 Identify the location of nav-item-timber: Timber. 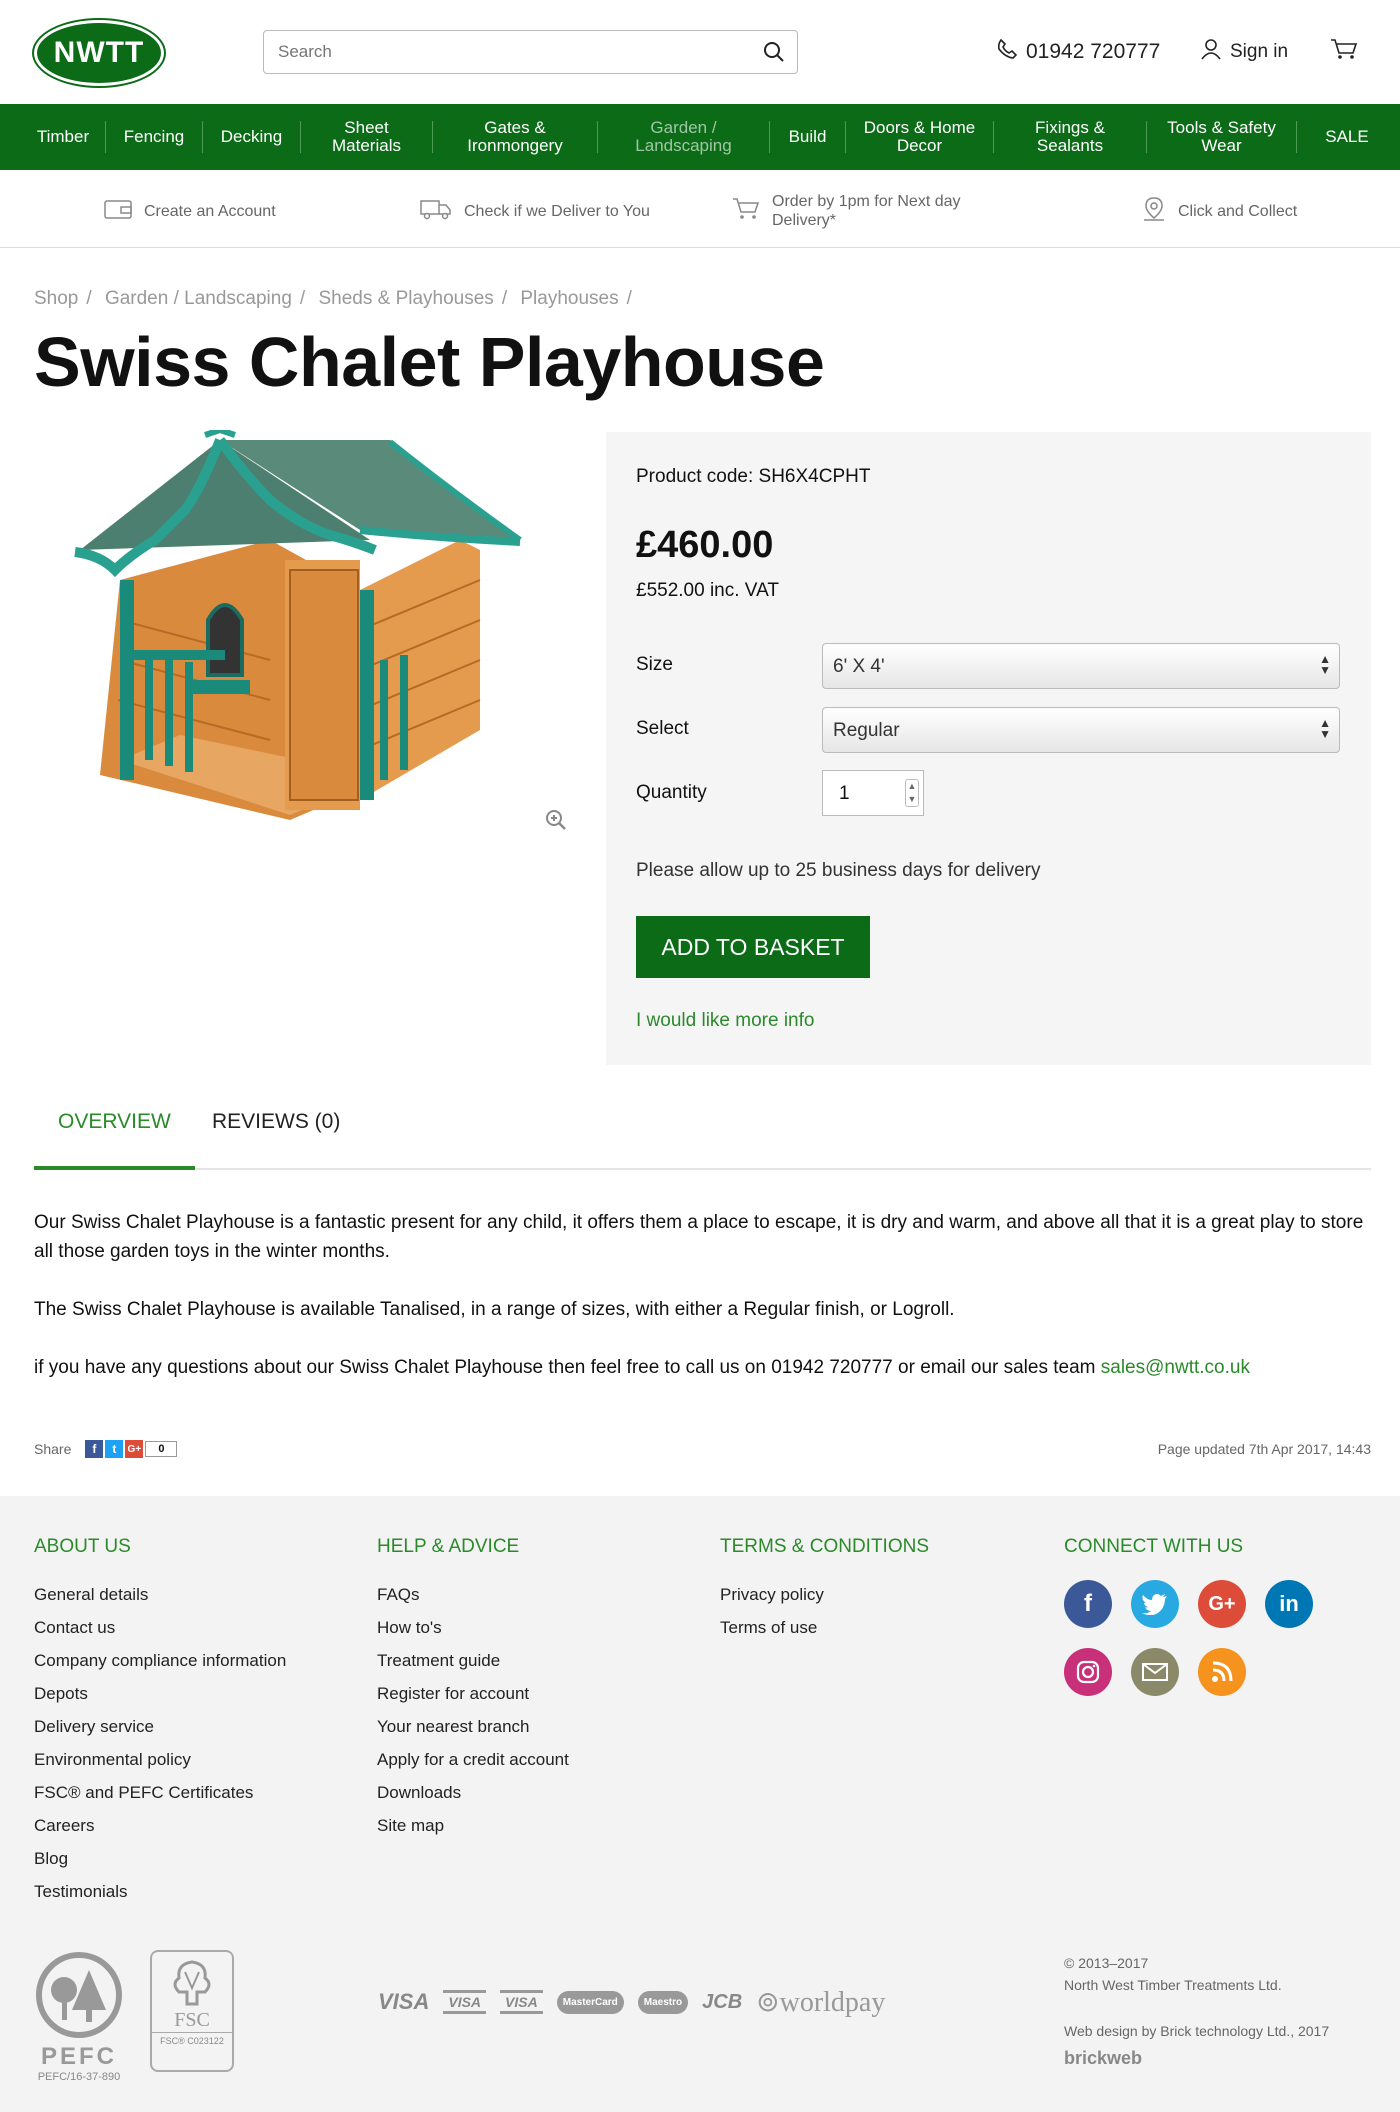
(53, 137).